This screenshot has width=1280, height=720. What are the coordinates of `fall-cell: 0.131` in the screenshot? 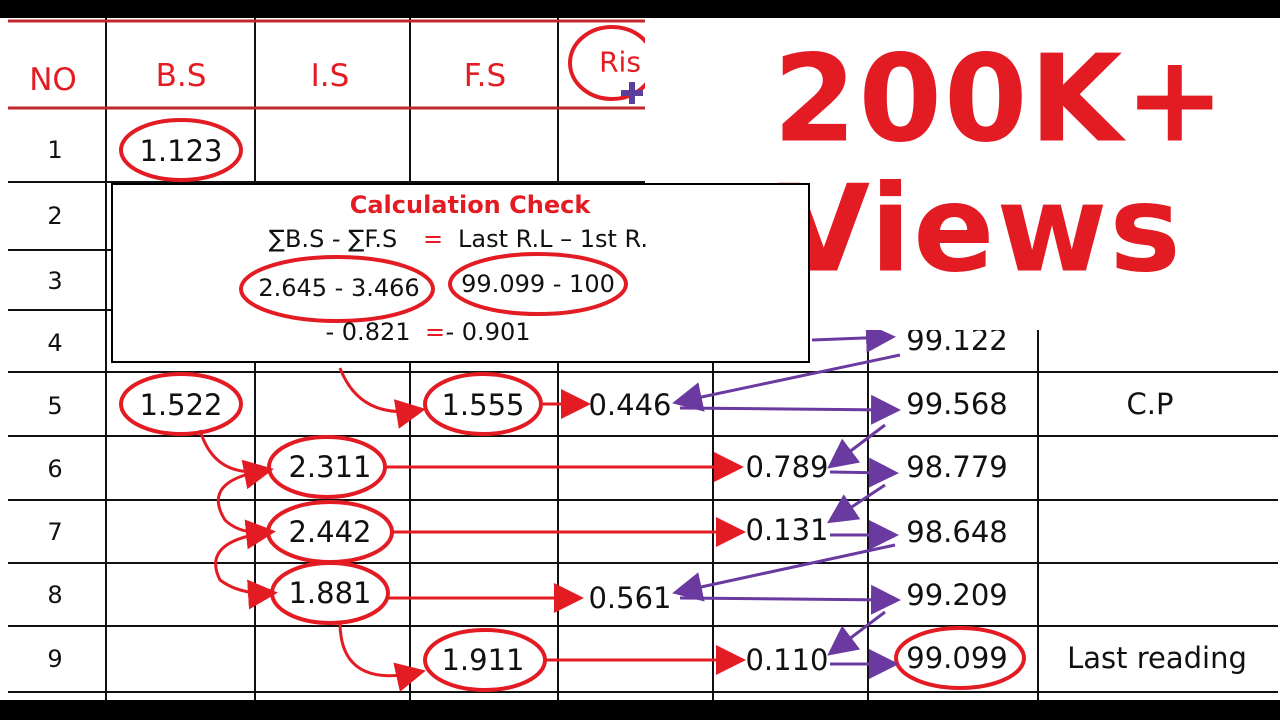 It's located at (787, 530).